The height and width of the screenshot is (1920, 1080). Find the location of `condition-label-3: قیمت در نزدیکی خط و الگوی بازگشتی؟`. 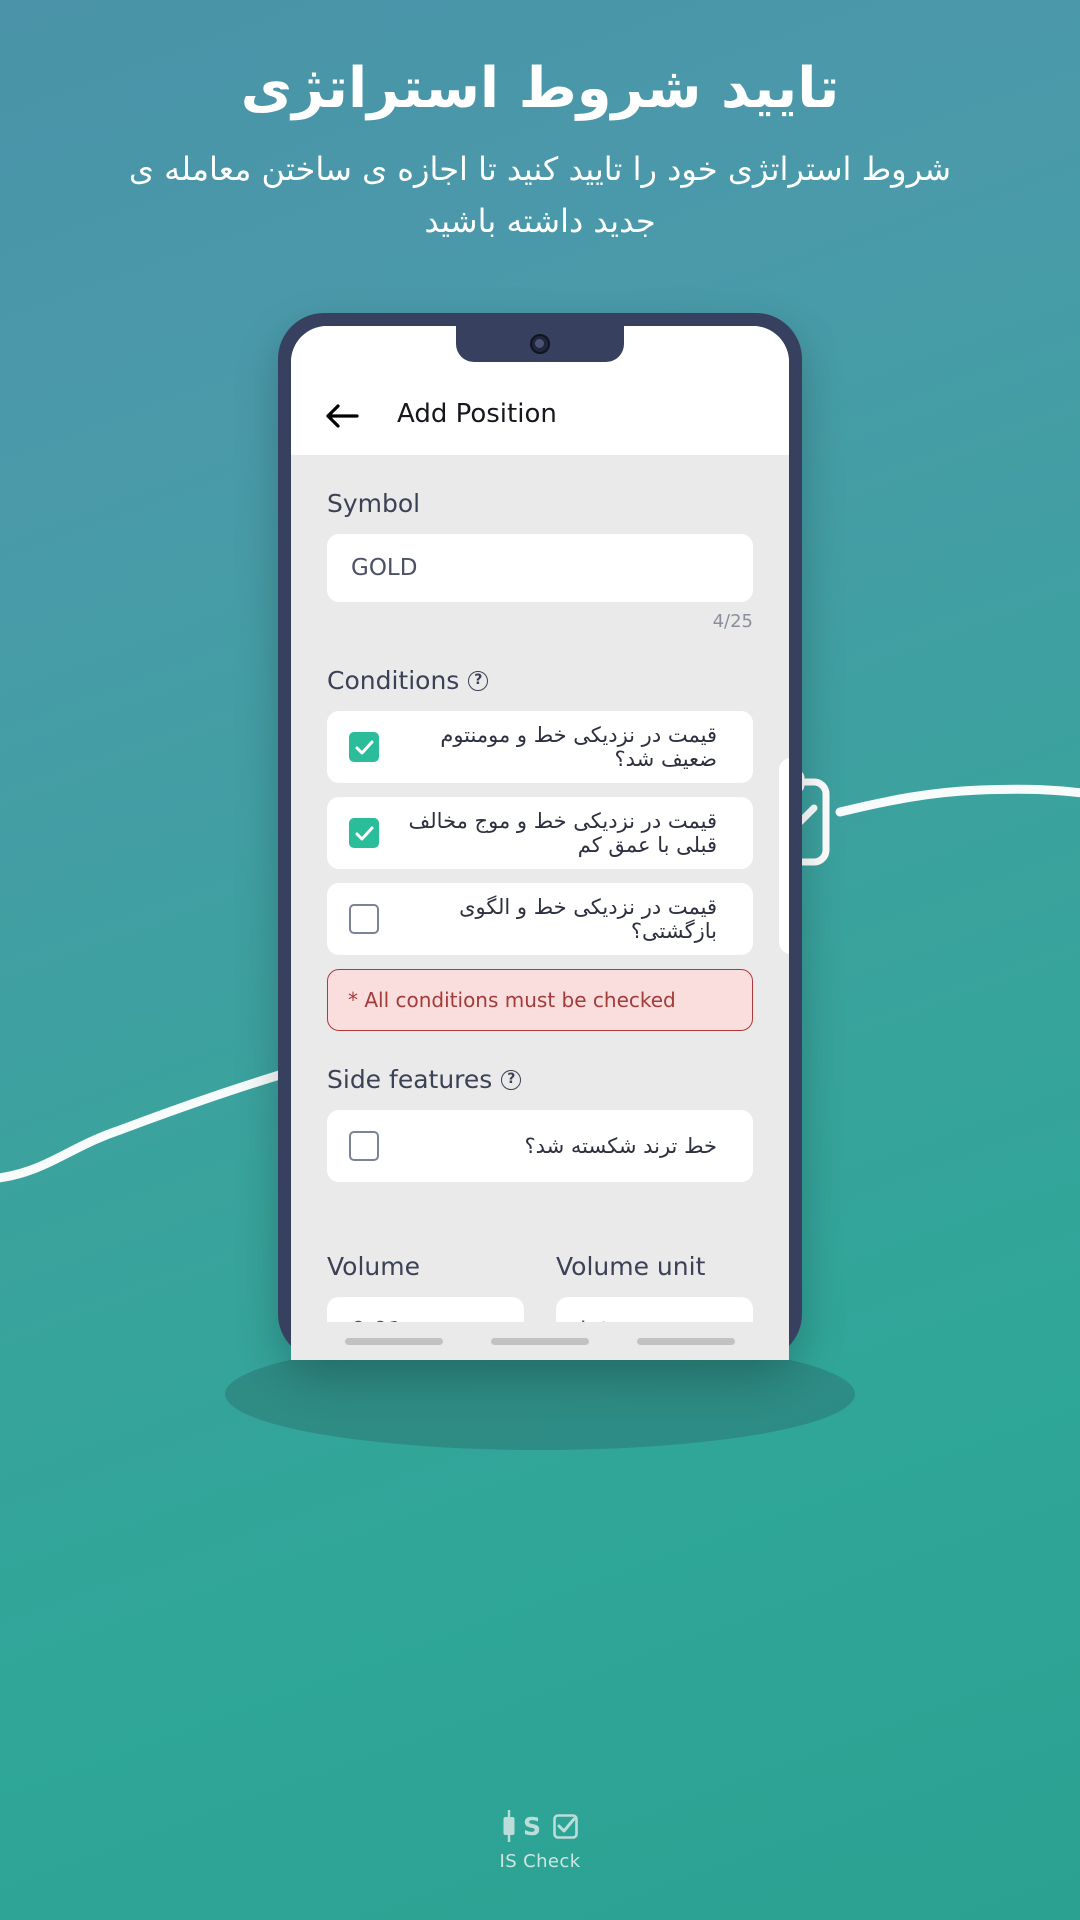

condition-label-3: قیمت در نزدیکی خط و الگوی بازگشتی؟ is located at coordinates (588, 919).